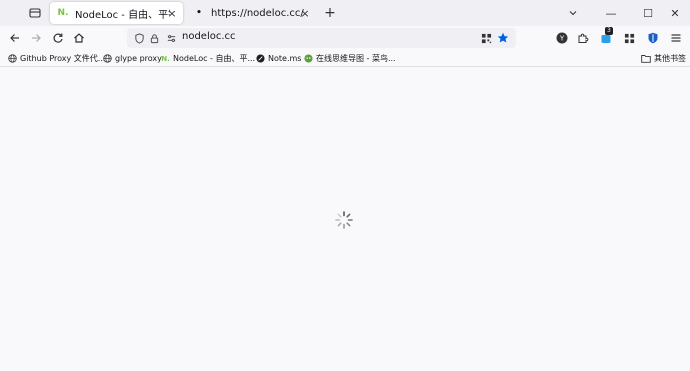 The image size is (690, 371). What do you see at coordinates (257, 13) in the screenshot?
I see `tab-title: https://nodeloc.cc/` at bounding box center [257, 13].